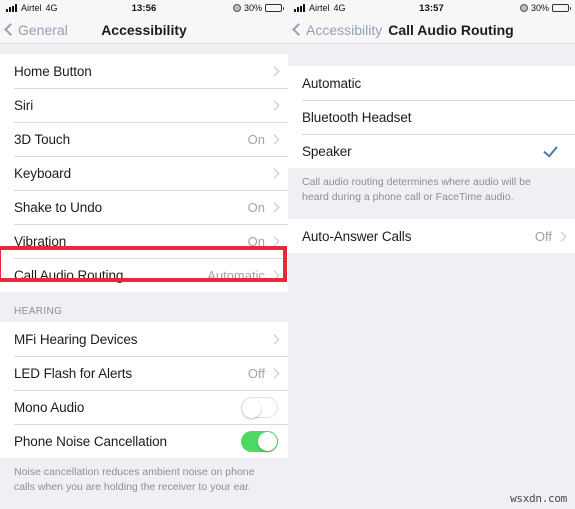 This screenshot has height=509, width=575. I want to click on back-button-label: General, so click(43, 29).